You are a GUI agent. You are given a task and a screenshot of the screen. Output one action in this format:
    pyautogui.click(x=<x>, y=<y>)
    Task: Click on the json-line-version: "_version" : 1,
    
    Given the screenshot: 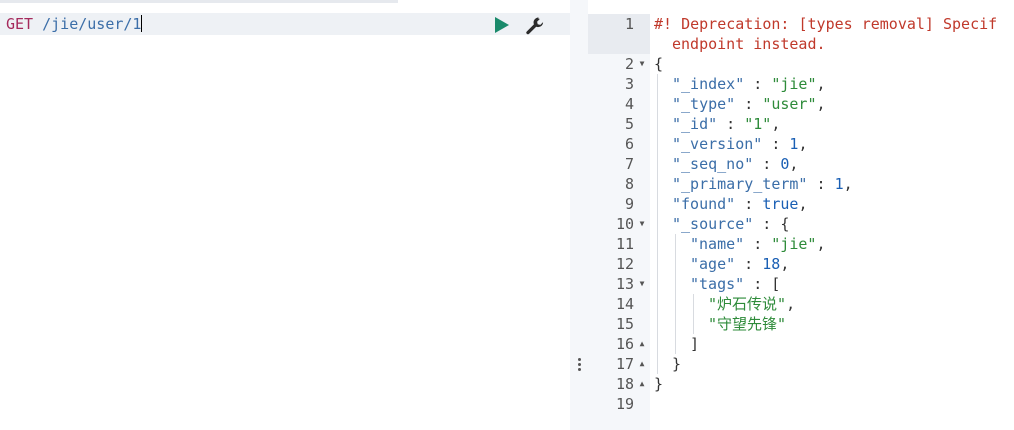 What is the action you would take?
    pyautogui.click(x=740, y=144)
    